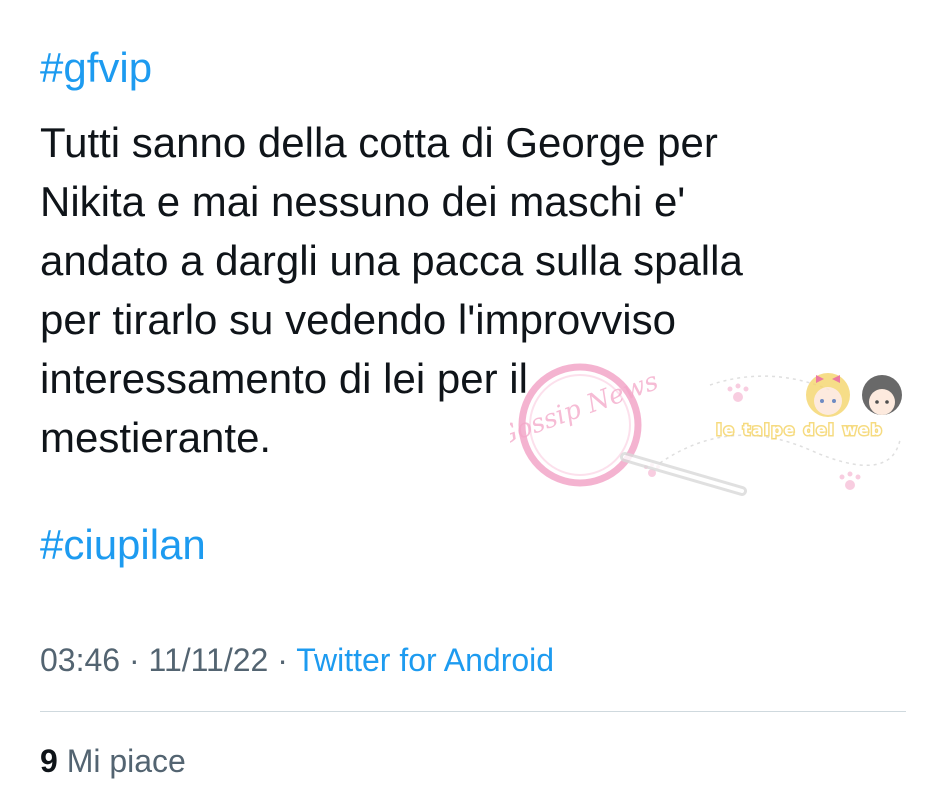 Image resolution: width=946 pixels, height=797 pixels. What do you see at coordinates (80, 660) in the screenshot?
I see `tweet-time: 03:46` at bounding box center [80, 660].